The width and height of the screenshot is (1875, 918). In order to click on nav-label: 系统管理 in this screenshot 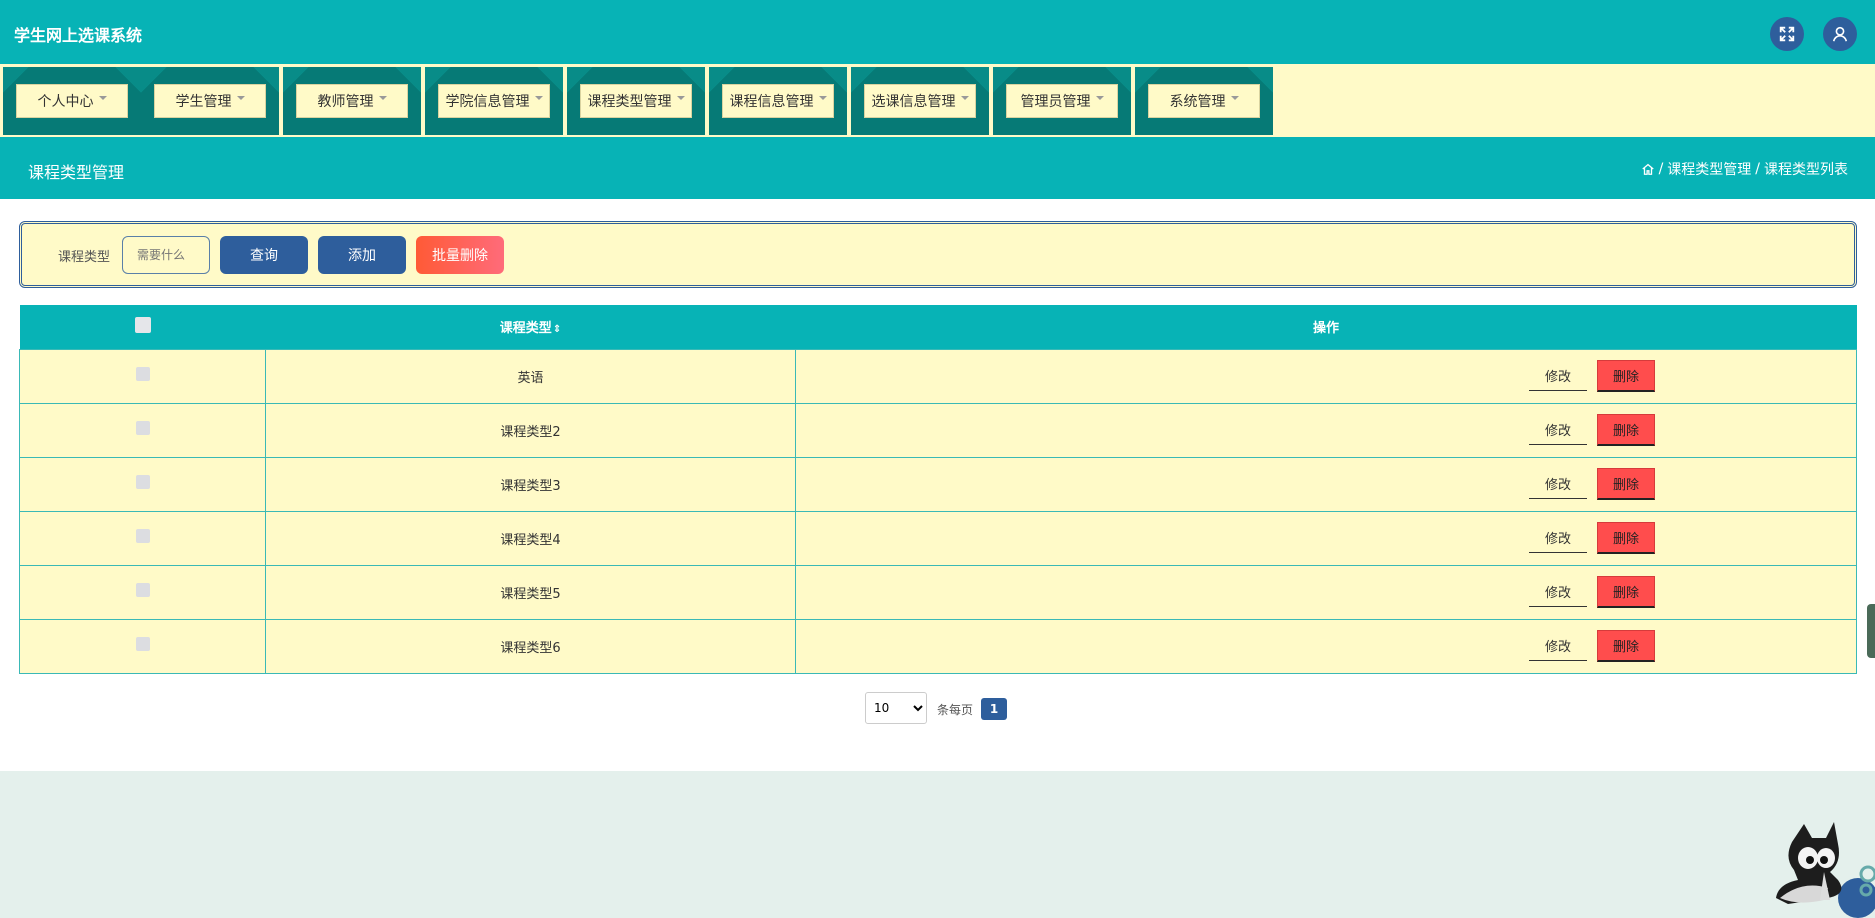, I will do `click(1197, 102)`.